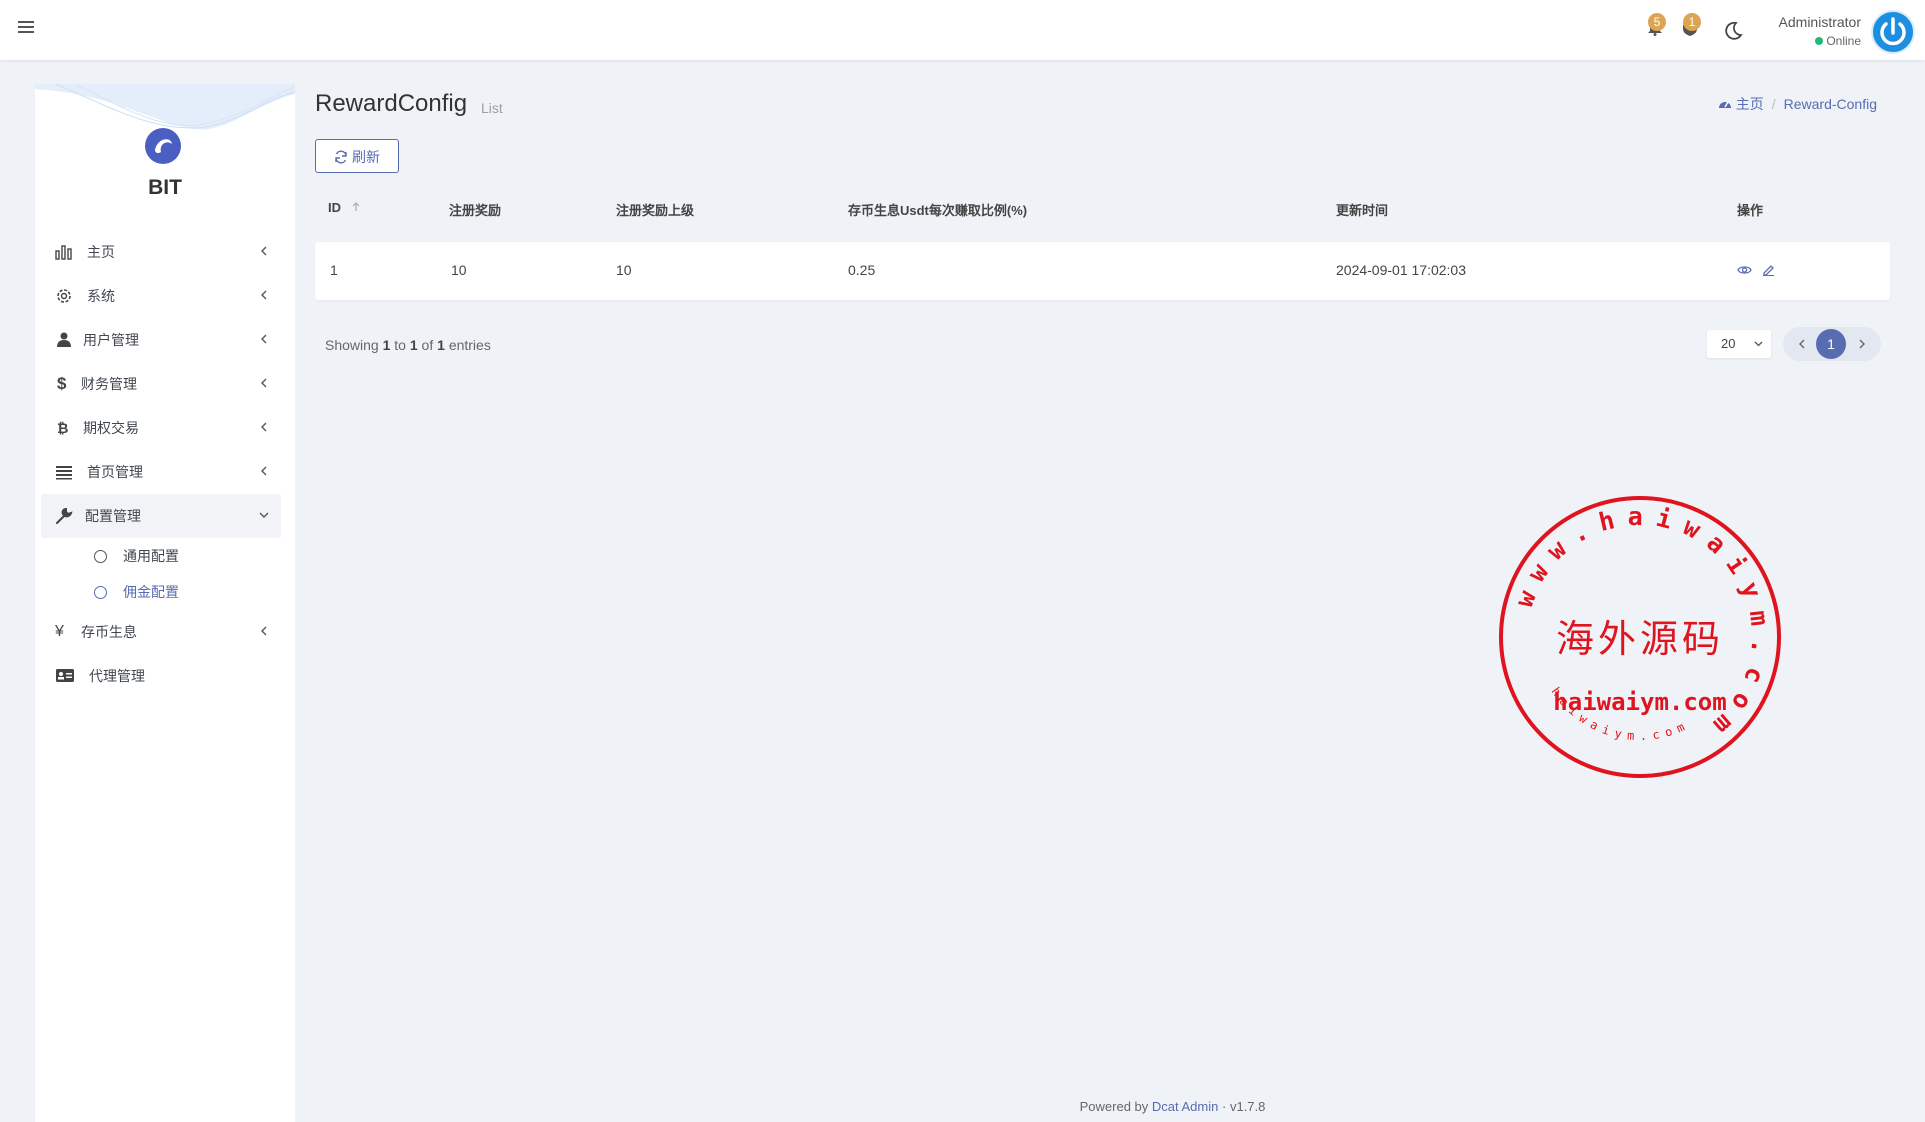 The height and width of the screenshot is (1122, 1925). Describe the element at coordinates (101, 252) in the screenshot. I see `sidebar-item-label: 主页` at that location.